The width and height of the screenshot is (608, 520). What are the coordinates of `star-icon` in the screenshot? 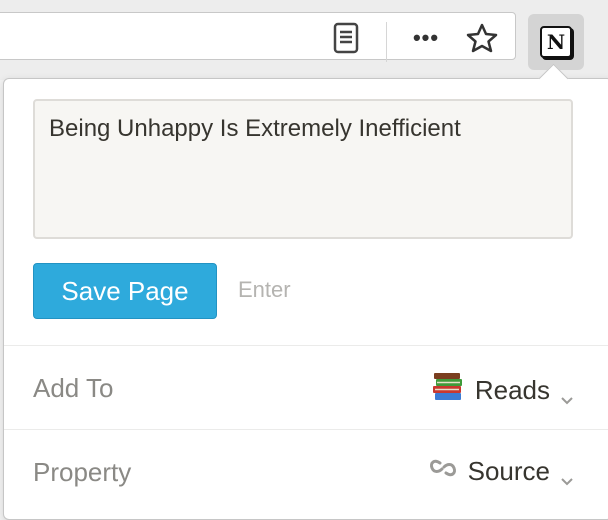 It's located at (482, 38).